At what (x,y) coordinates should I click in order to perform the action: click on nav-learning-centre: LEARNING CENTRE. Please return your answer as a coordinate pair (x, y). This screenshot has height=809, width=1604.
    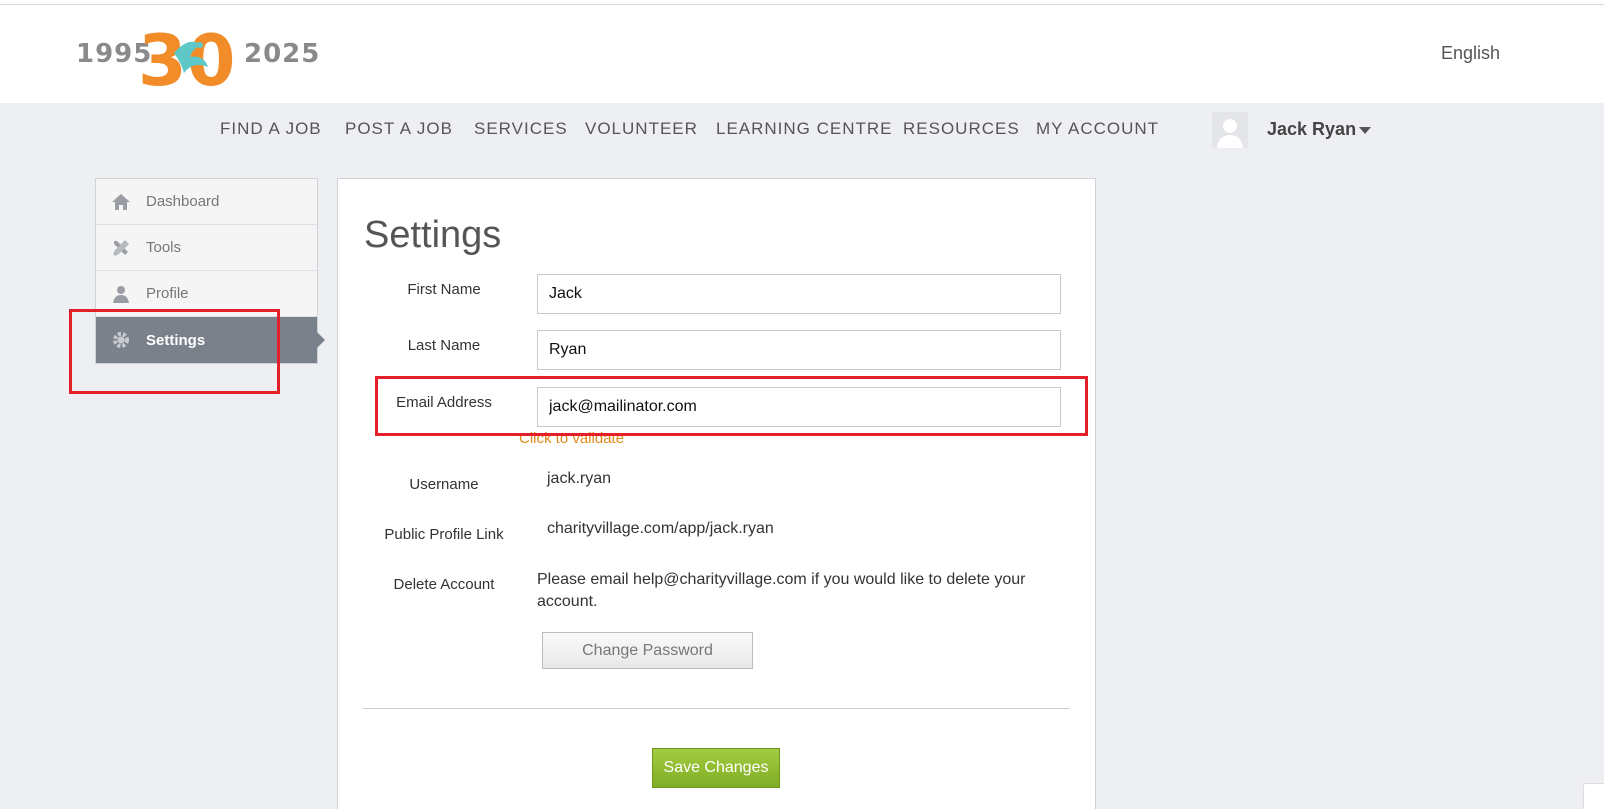
    Looking at the image, I should click on (804, 129).